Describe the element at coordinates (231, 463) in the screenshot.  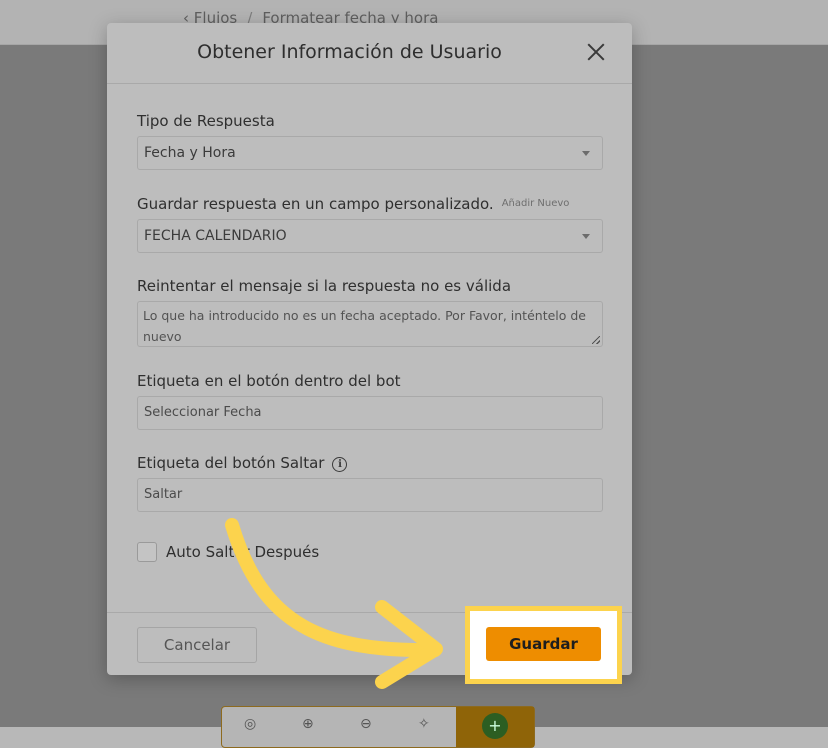
I see `skip-button-label-text: Etiqueta del botón Saltar` at that location.